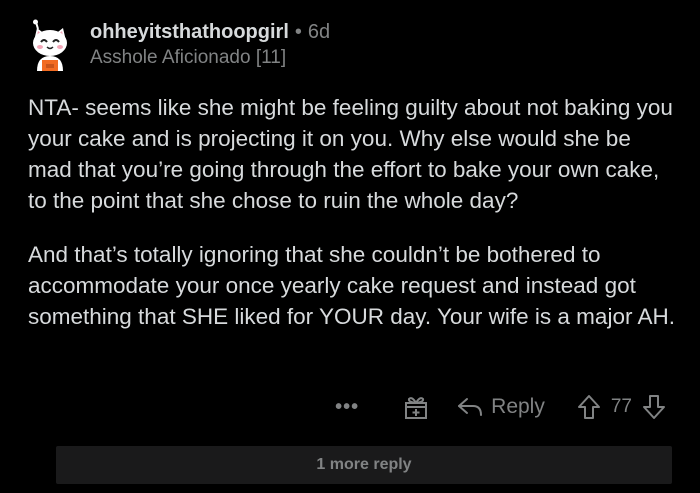 The width and height of the screenshot is (700, 493). Describe the element at coordinates (189, 32) in the screenshot. I see `username-link: ohheyitsthathoopgirl` at that location.